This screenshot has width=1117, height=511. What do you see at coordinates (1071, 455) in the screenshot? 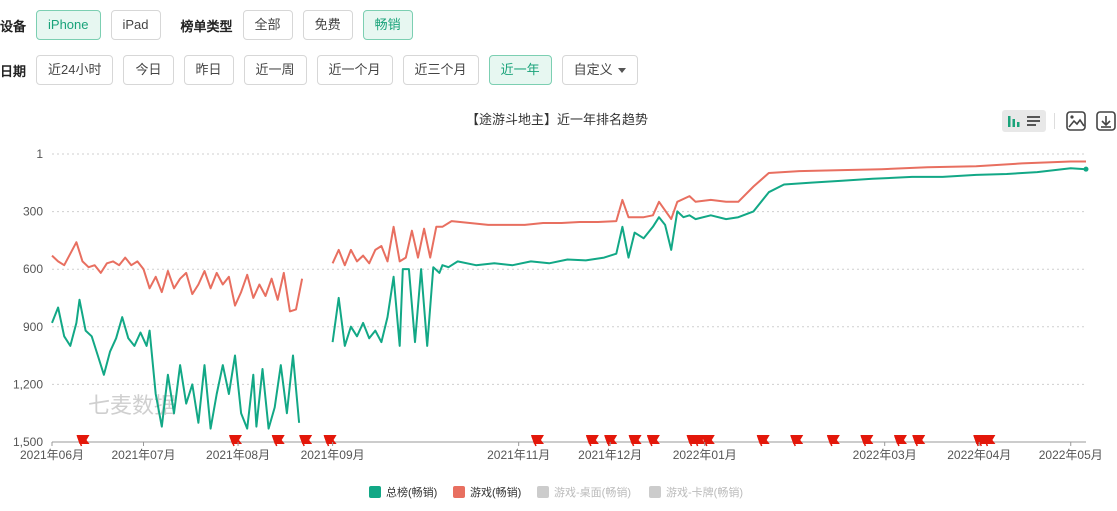
I see `x-tick-label: 2022年05月` at bounding box center [1071, 455].